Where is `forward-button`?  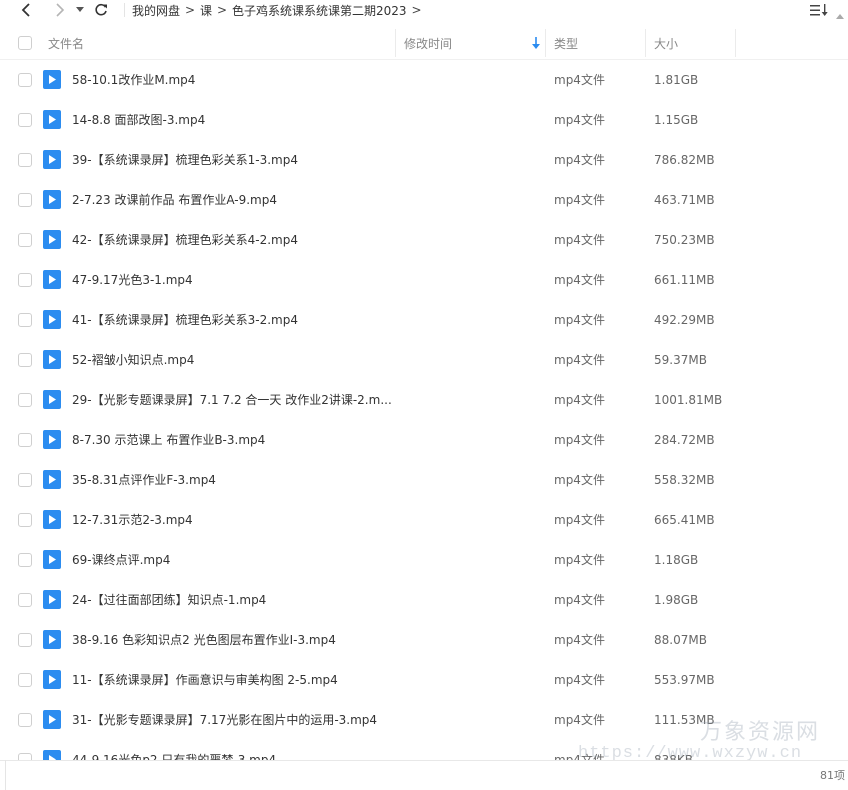
forward-button is located at coordinates (60, 10).